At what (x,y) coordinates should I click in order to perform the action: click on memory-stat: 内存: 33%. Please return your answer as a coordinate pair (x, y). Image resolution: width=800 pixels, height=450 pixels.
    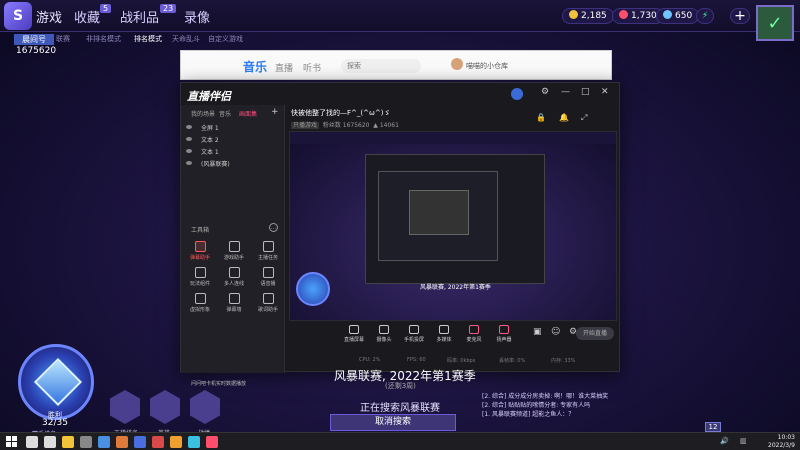
    Looking at the image, I should click on (563, 361).